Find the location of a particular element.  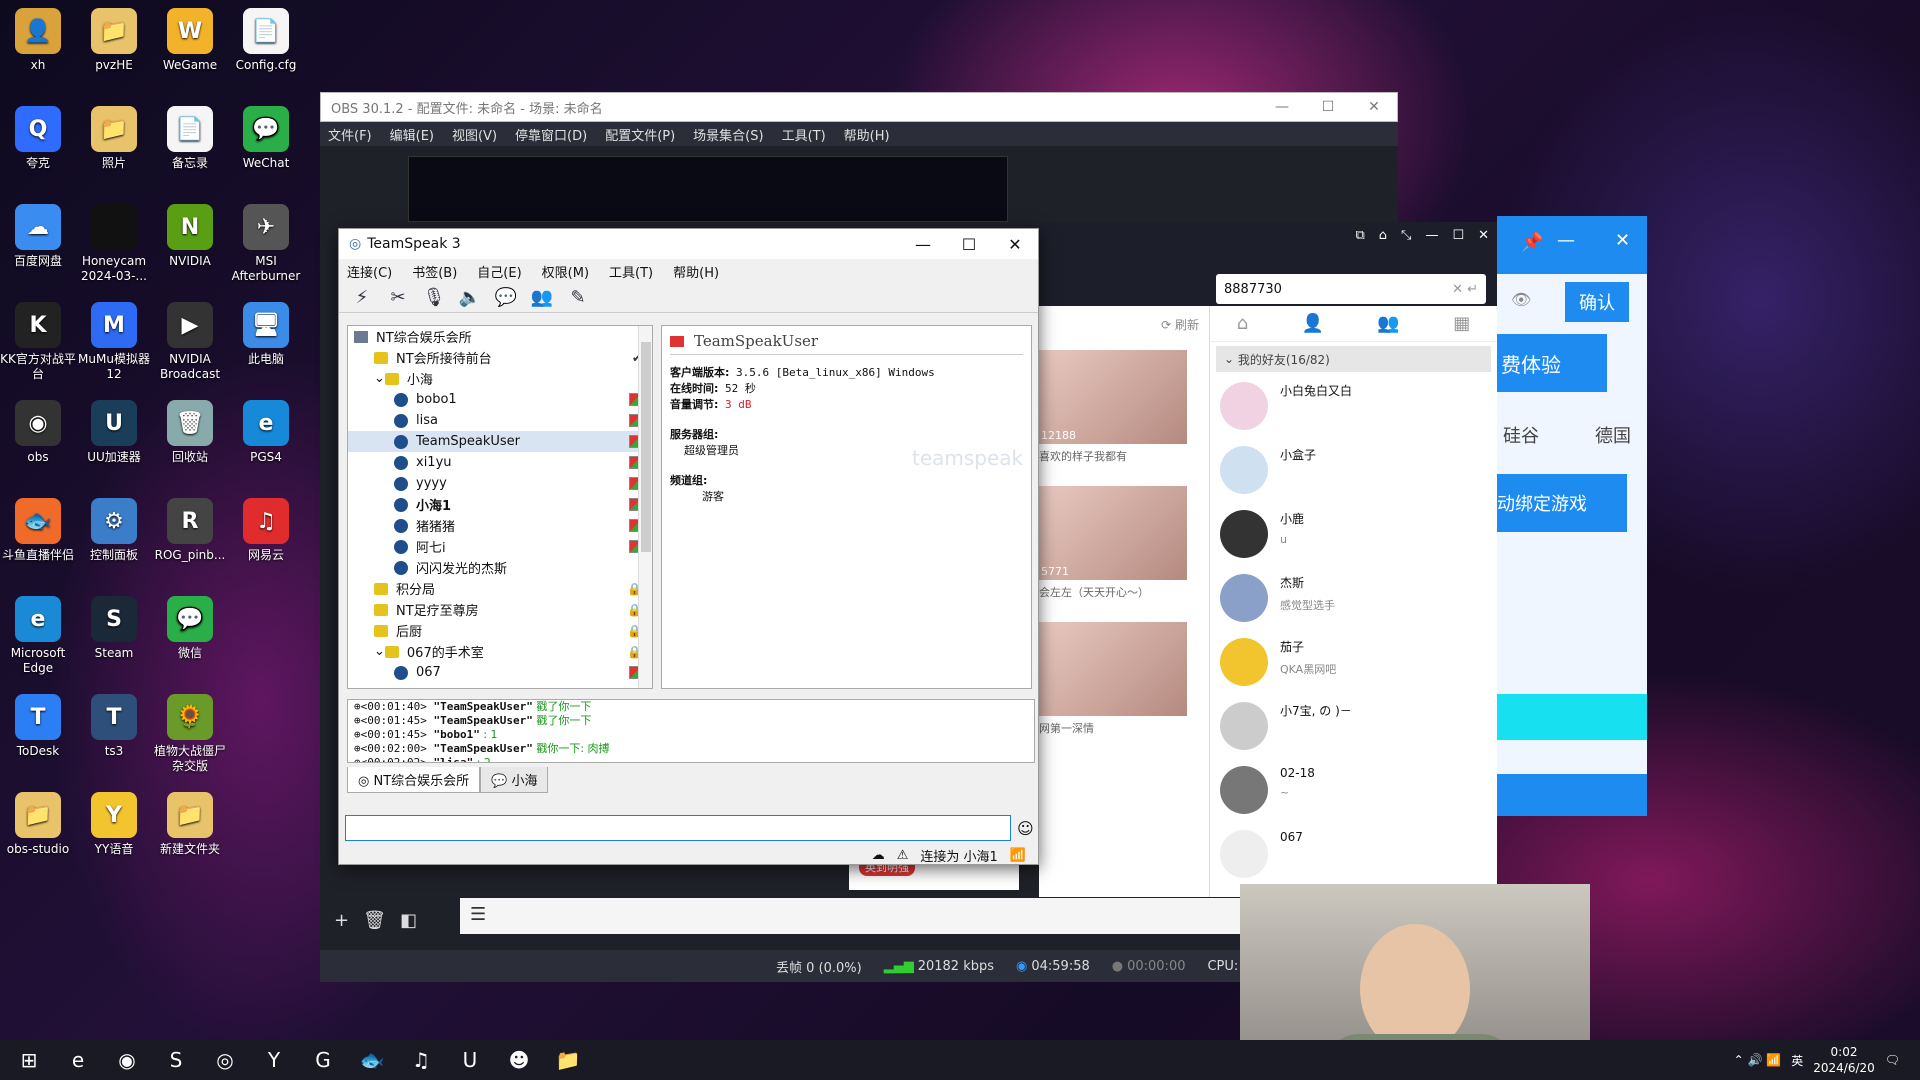

ts-menu-item: 权限(M) is located at coordinates (565, 271).